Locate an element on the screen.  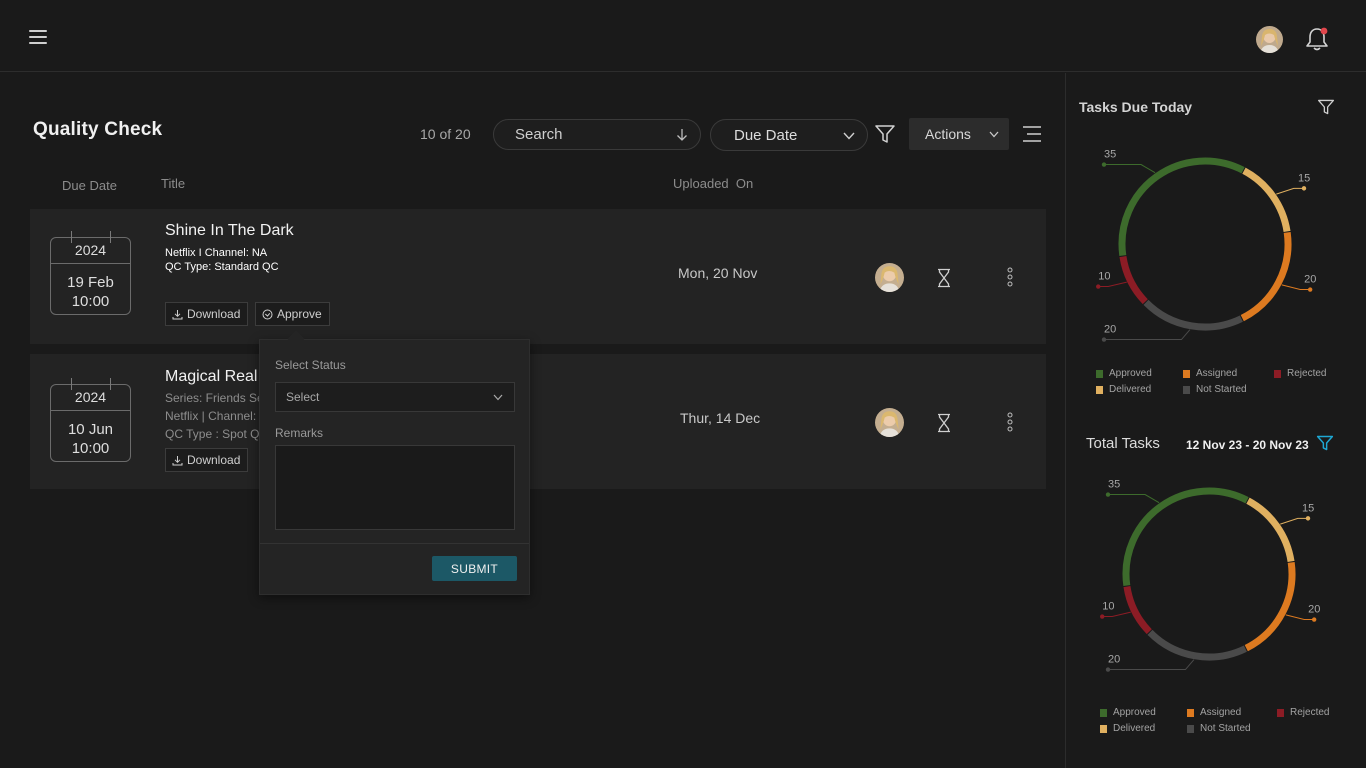
status-select-value: Select is located at coordinates (303, 397).